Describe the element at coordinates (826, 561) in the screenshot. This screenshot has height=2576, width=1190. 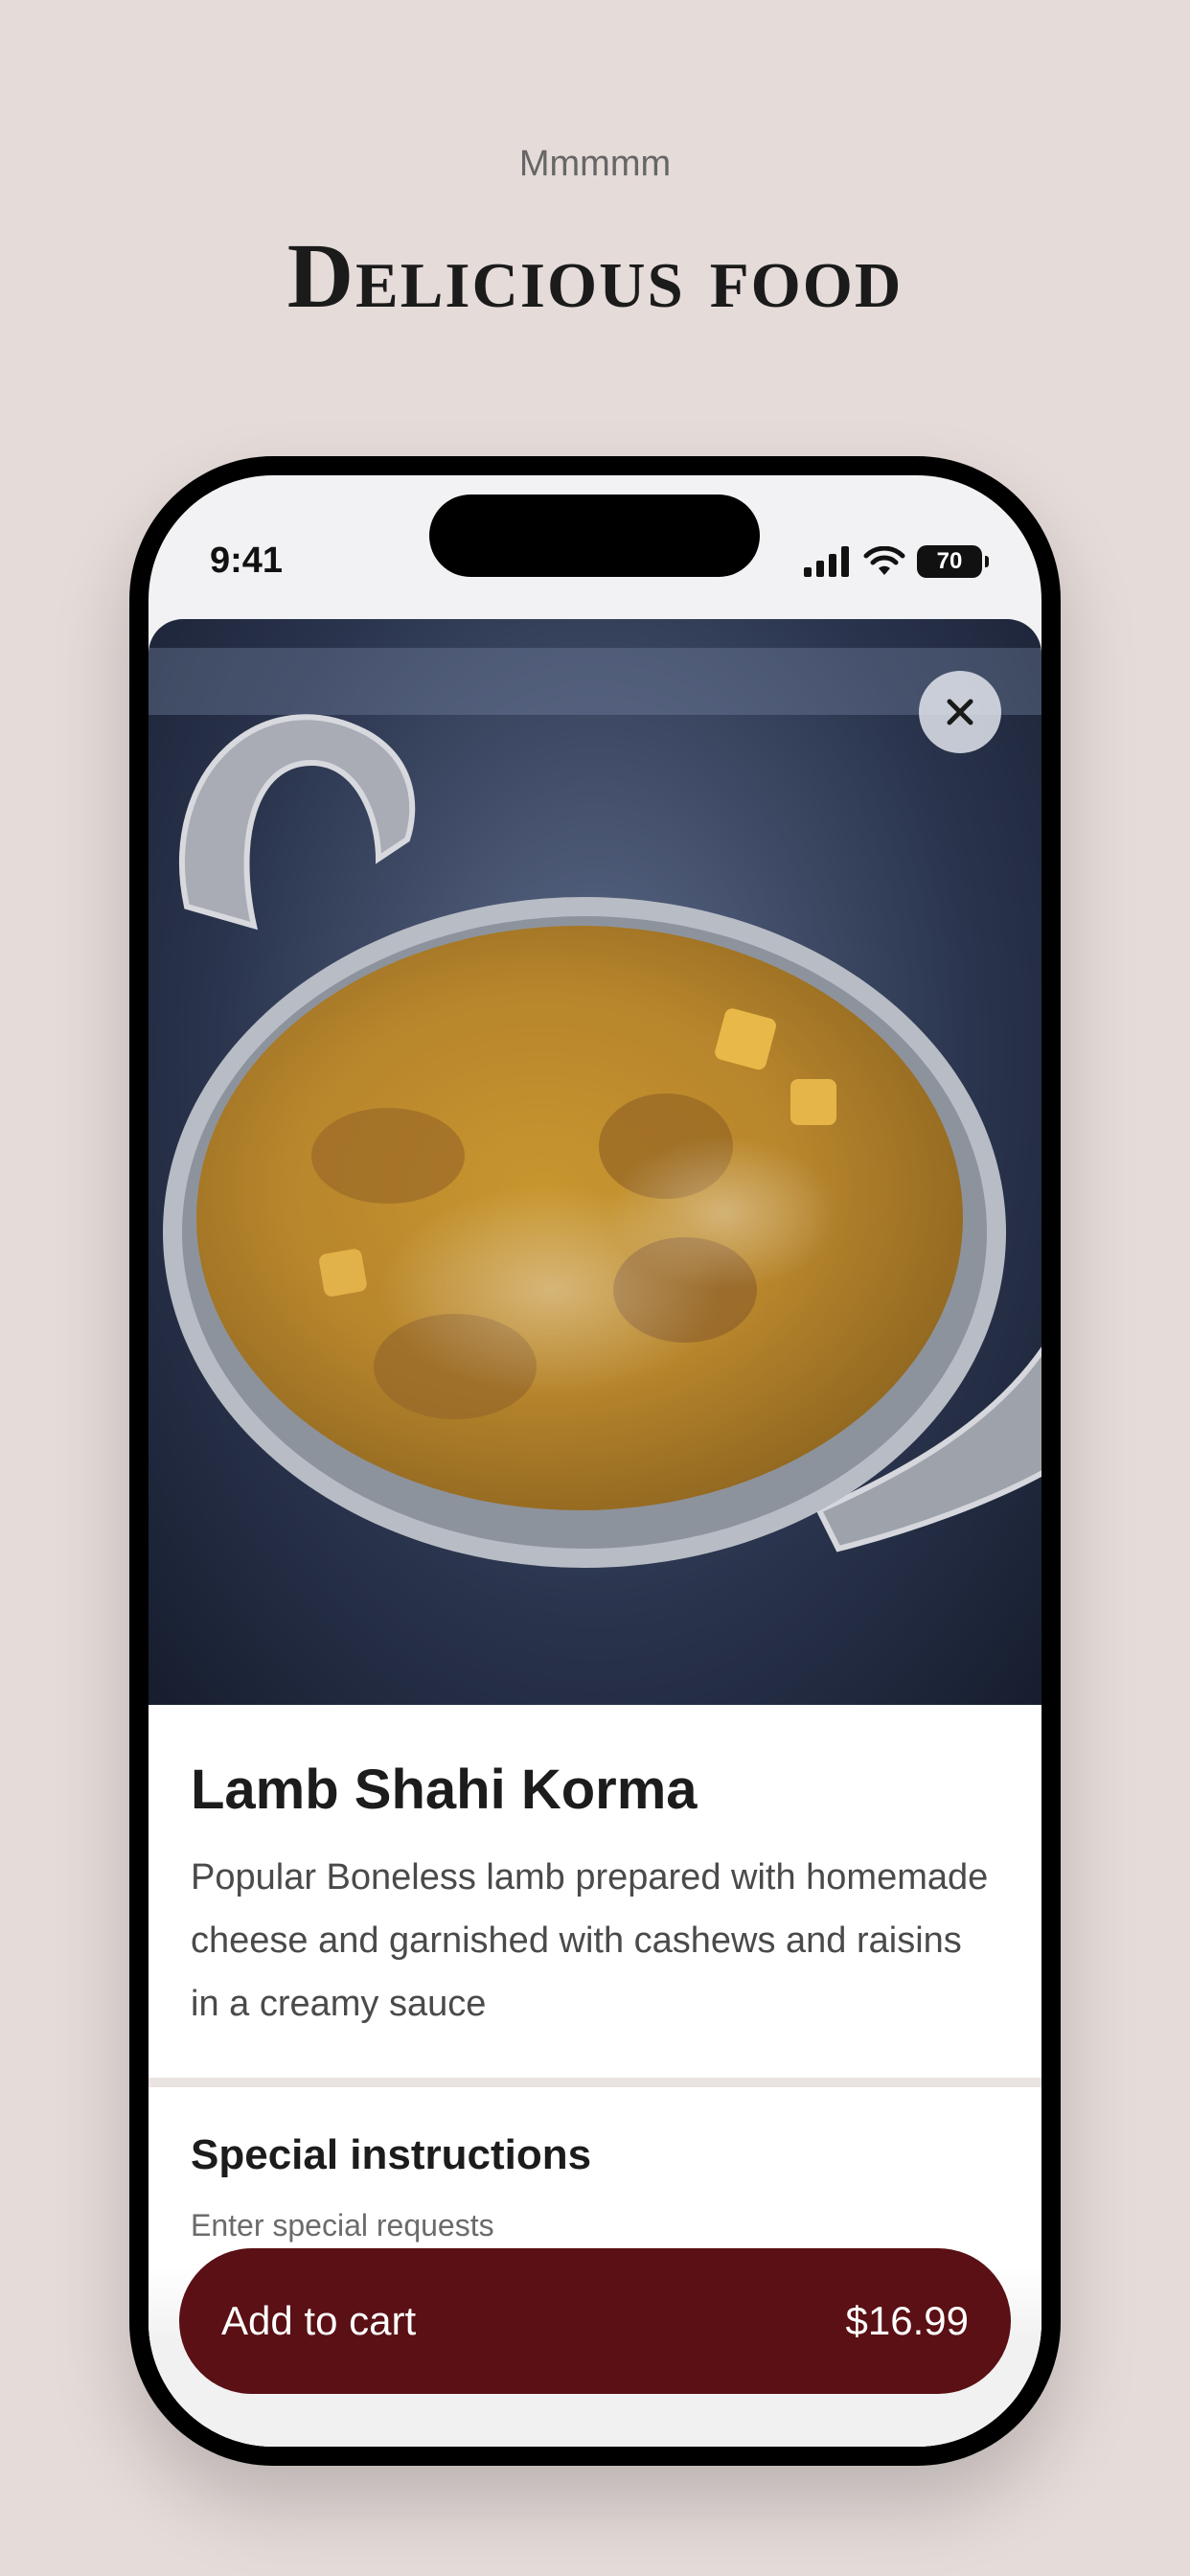
I see `signal-icon` at that location.